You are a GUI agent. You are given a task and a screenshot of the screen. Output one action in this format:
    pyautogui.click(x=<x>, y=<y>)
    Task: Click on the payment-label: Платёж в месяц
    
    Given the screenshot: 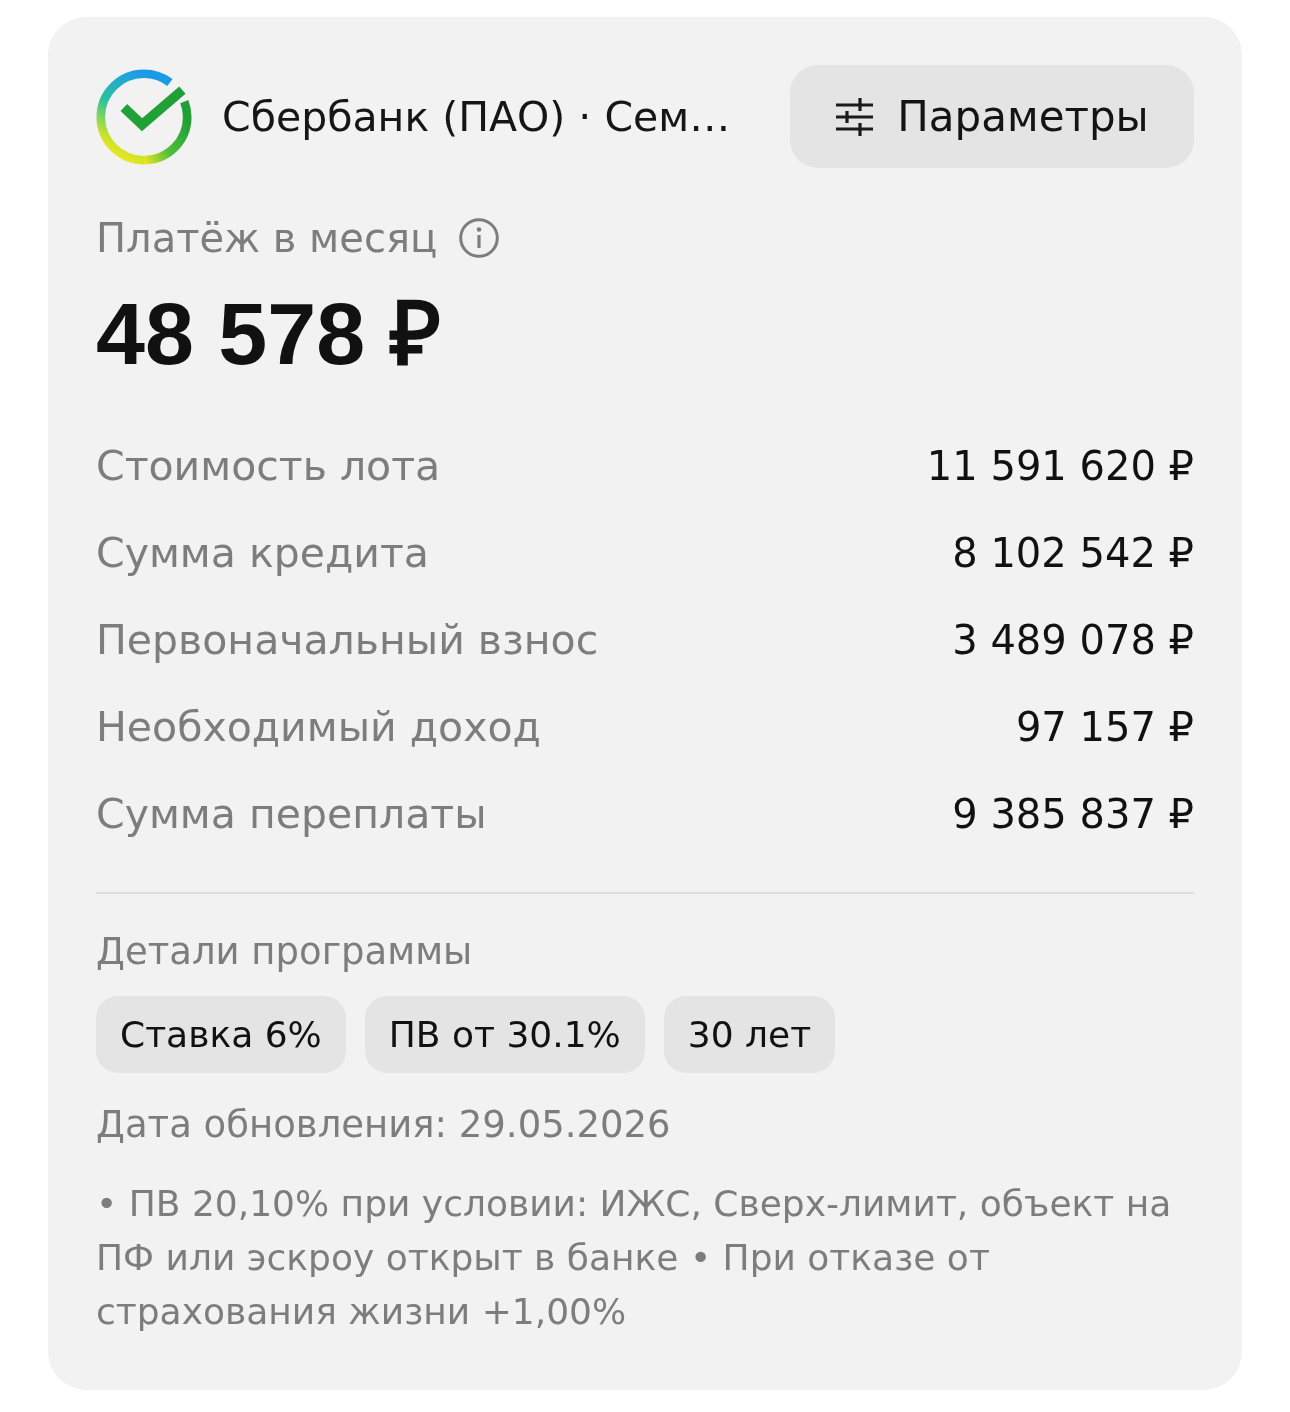 What is the action you would take?
    pyautogui.click(x=267, y=238)
    